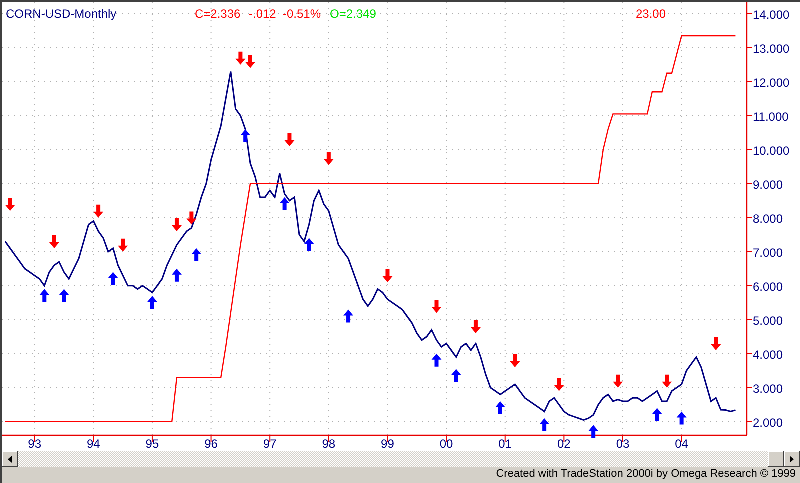 The height and width of the screenshot is (483, 800). What do you see at coordinates (302, 14) in the screenshot?
I see `percent-change: -0.51%` at bounding box center [302, 14].